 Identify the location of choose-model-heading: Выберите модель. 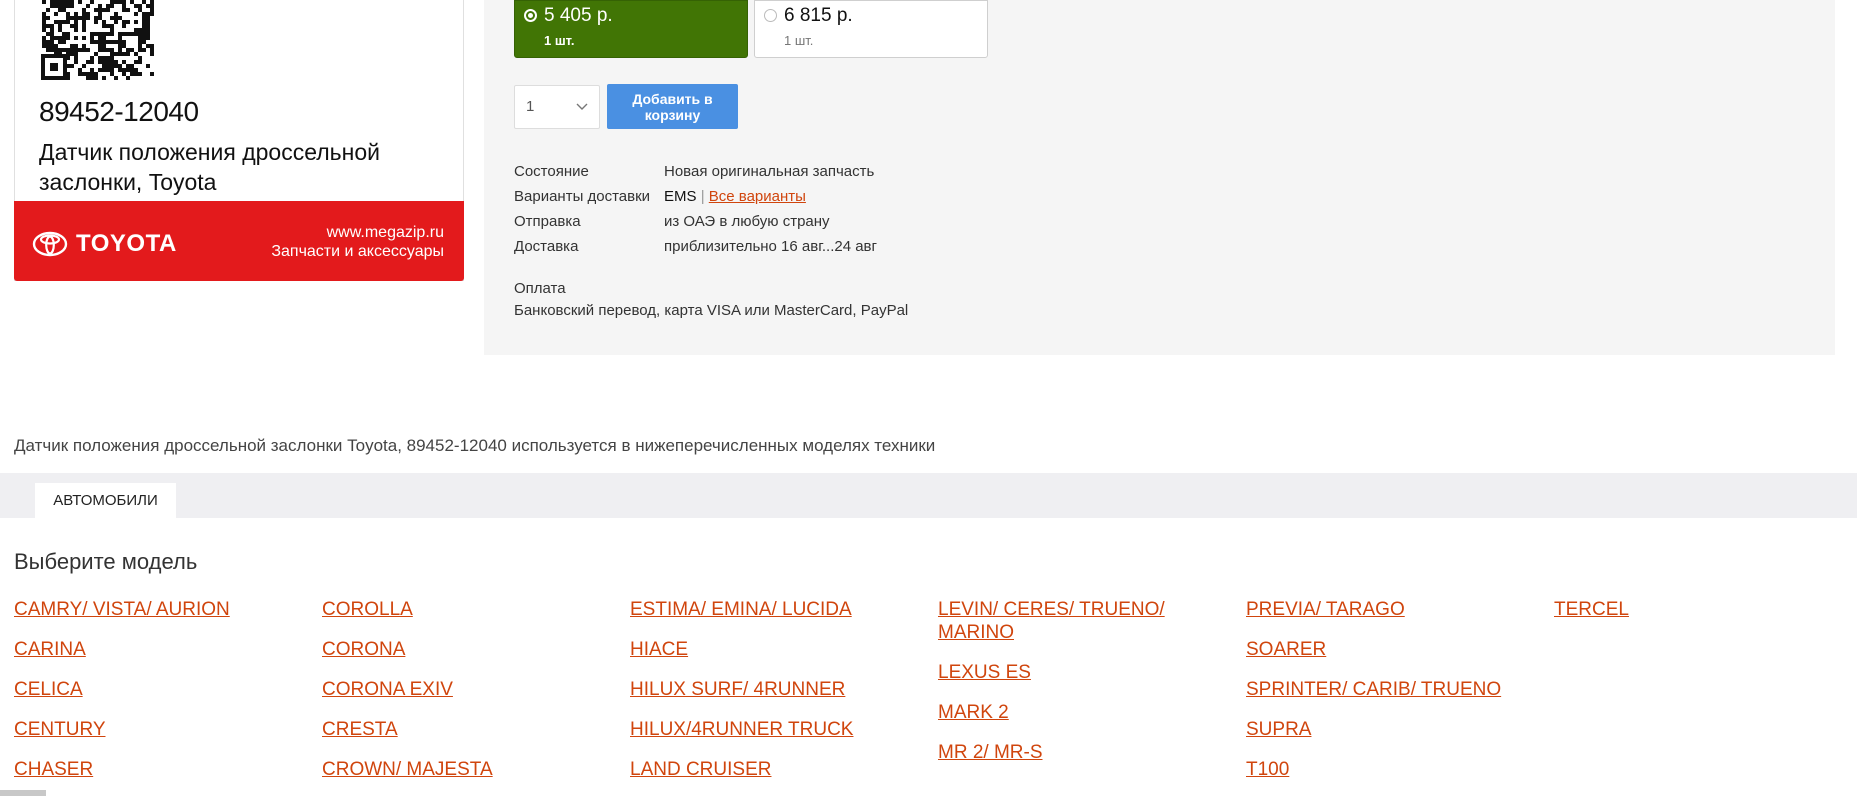
(106, 561).